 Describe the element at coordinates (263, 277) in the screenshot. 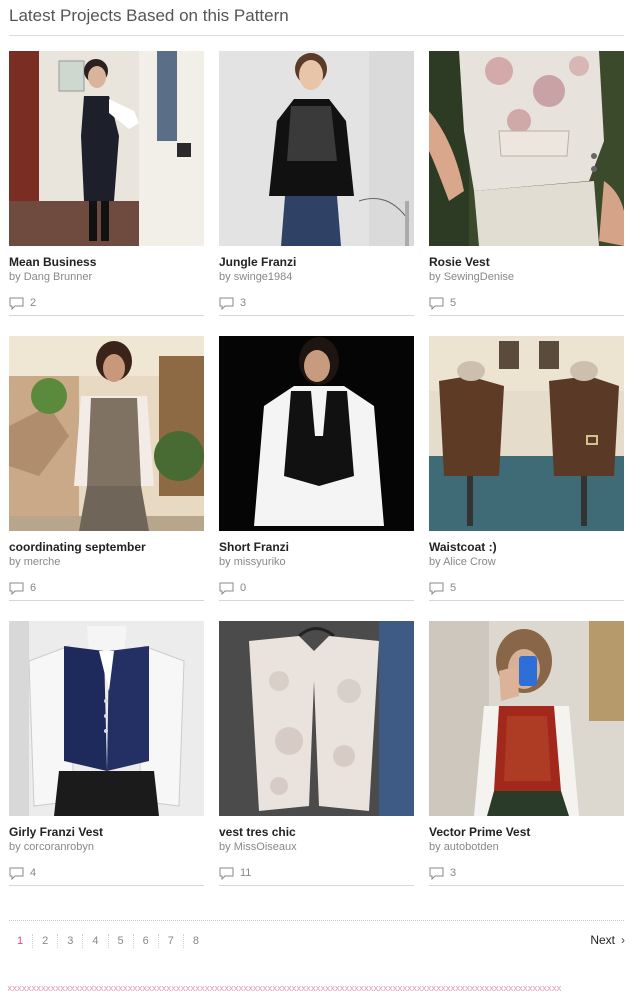

I see `project-author-link: swinge1984` at that location.